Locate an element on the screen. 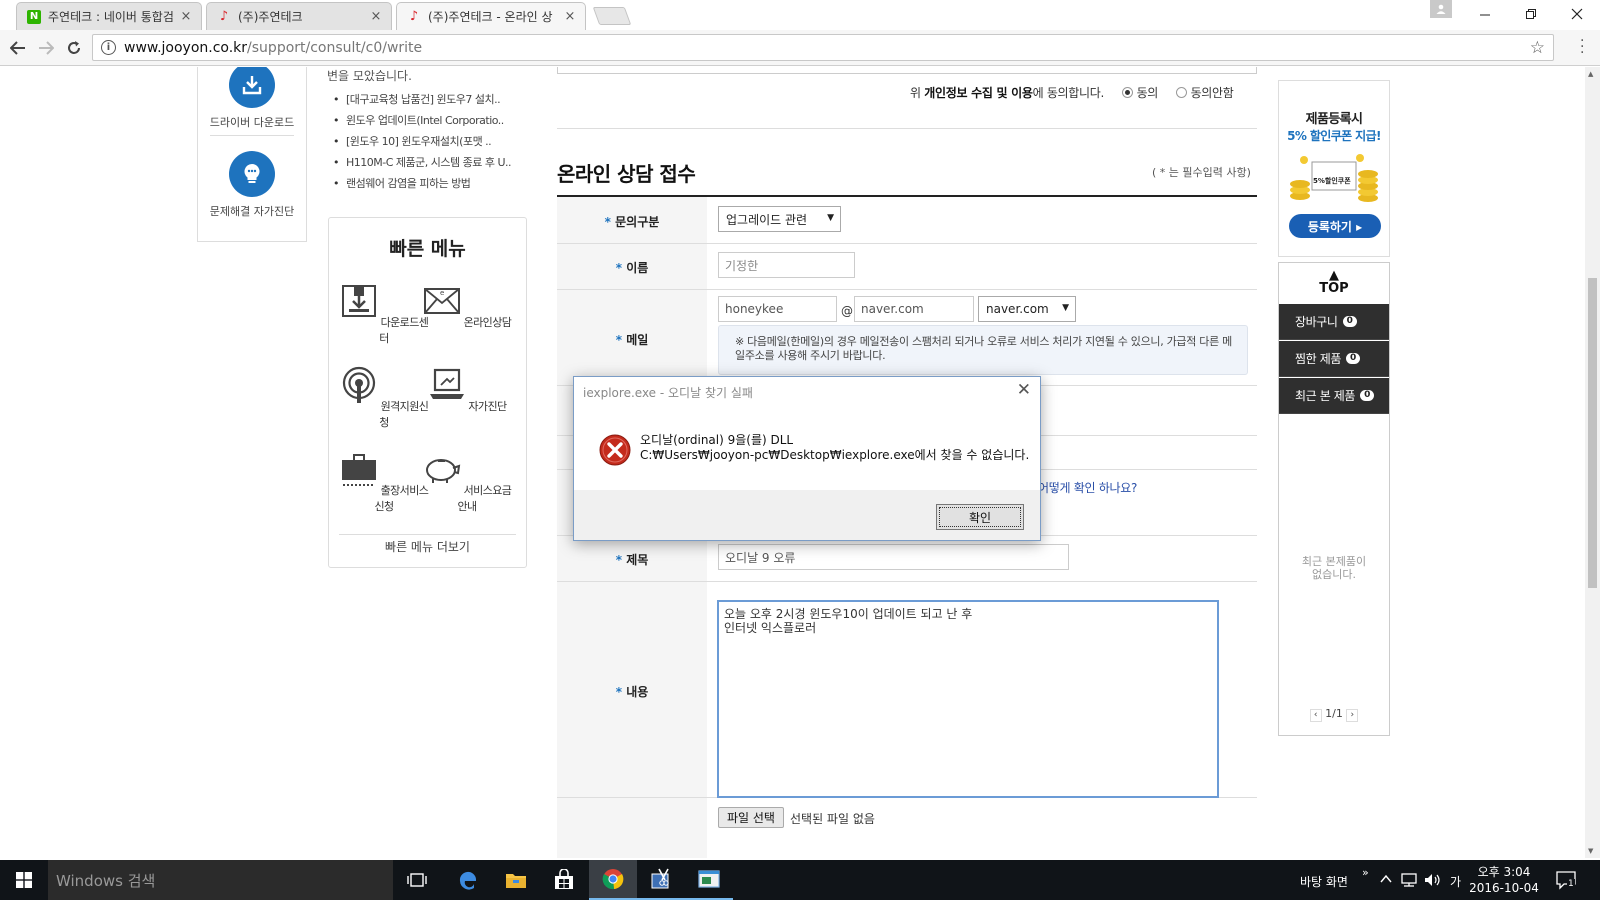 Image resolution: width=1600 pixels, height=900 pixels. privacy-disagree-label: 동의안함 is located at coordinates (1212, 93).